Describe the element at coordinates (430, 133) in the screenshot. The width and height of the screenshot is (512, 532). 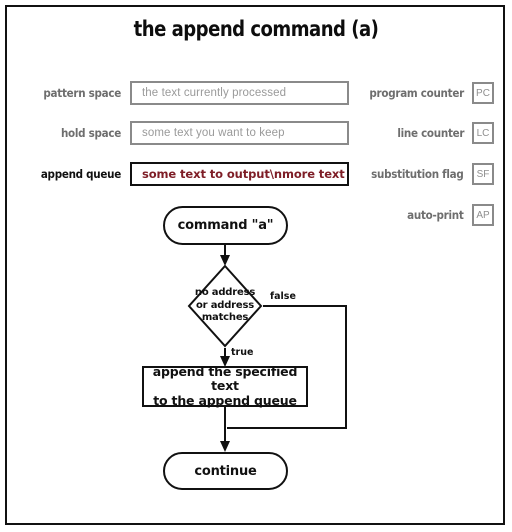
I see `register-label-line-counter: line counter` at that location.